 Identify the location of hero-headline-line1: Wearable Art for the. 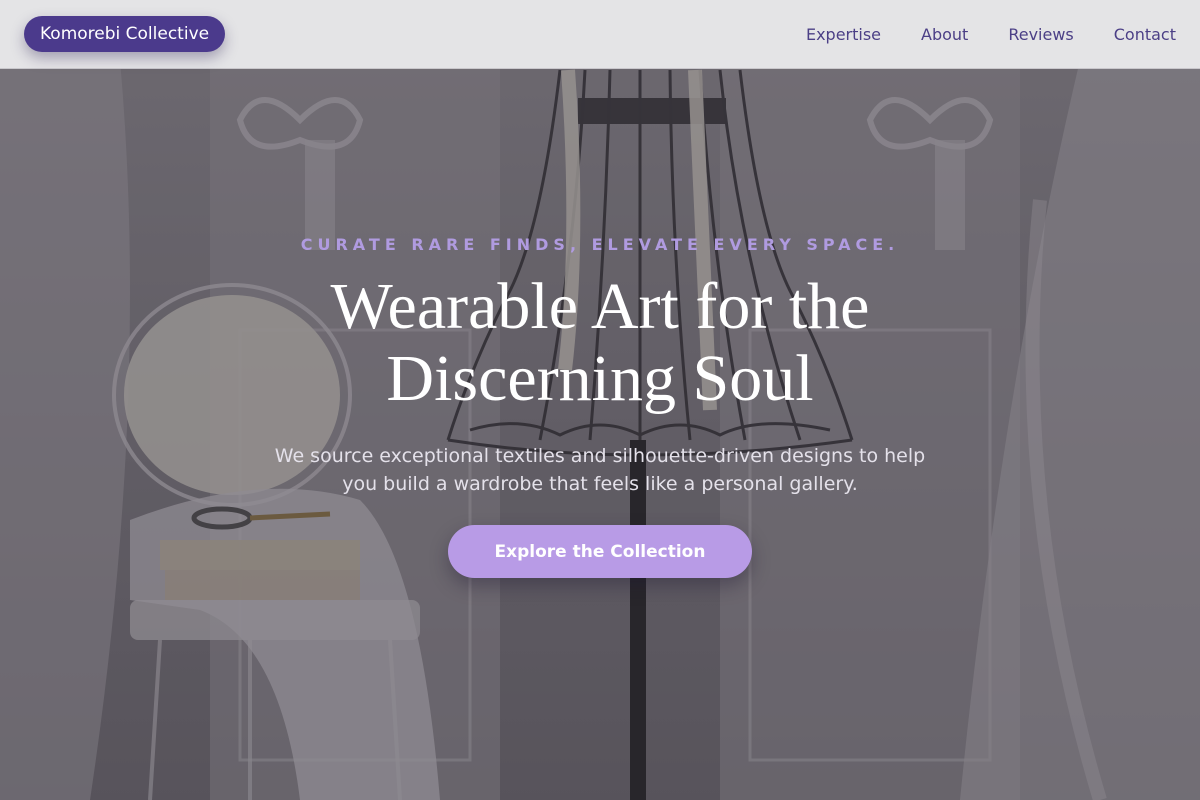
(600, 306).